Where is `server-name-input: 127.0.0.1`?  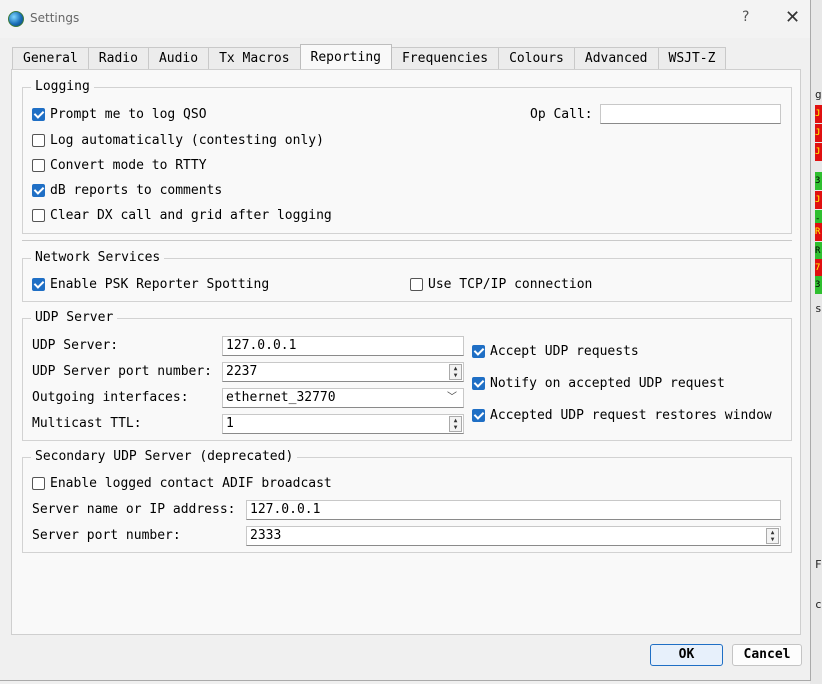
server-name-input: 127.0.0.1 is located at coordinates (513, 510).